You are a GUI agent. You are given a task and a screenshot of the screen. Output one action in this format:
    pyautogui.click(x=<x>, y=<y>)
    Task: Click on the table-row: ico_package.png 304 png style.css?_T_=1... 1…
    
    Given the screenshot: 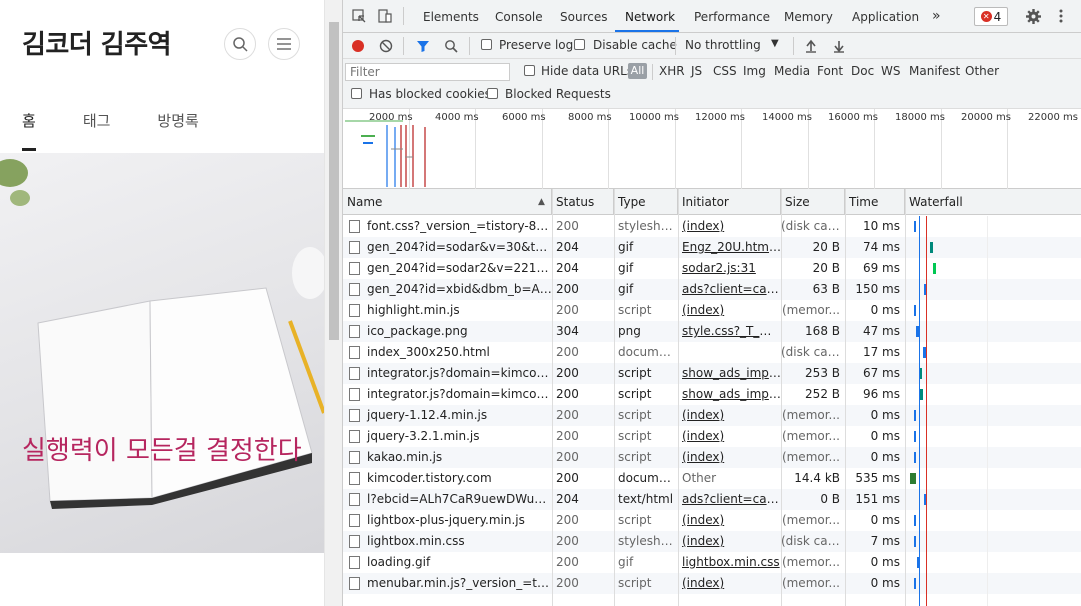 What is the action you would take?
    pyautogui.click(x=712, y=331)
    